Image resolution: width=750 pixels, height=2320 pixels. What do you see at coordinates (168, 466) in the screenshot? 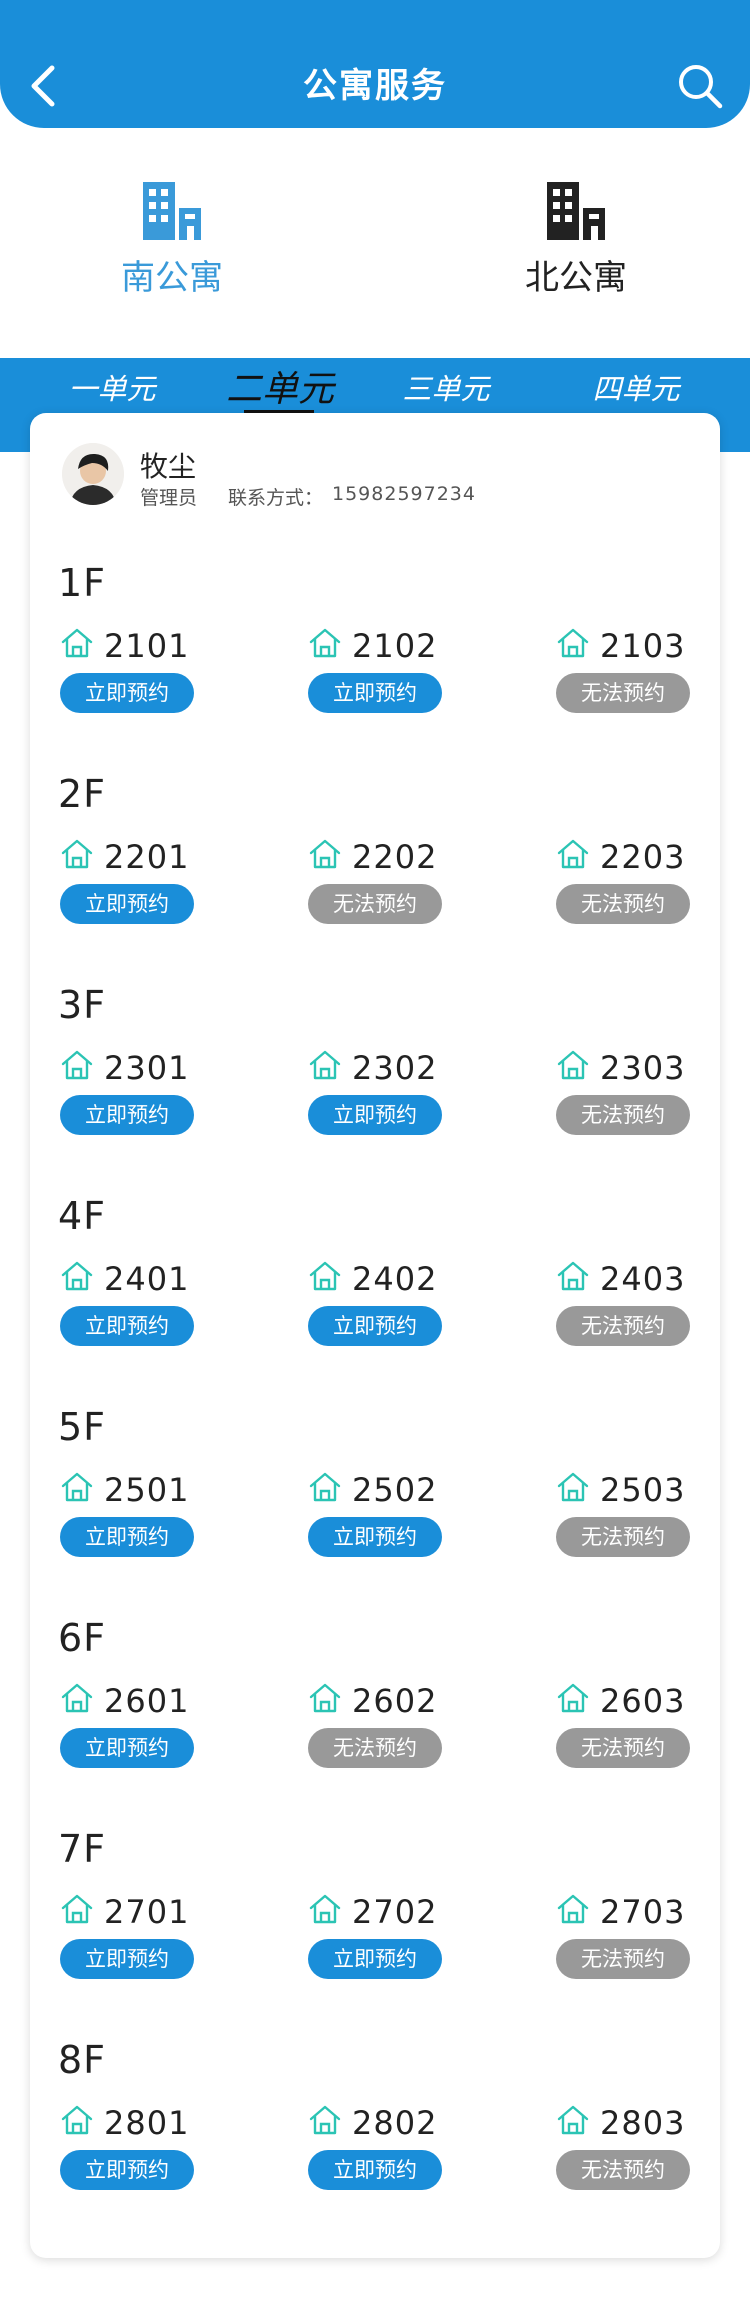
I see `admin-name: 牧尘` at bounding box center [168, 466].